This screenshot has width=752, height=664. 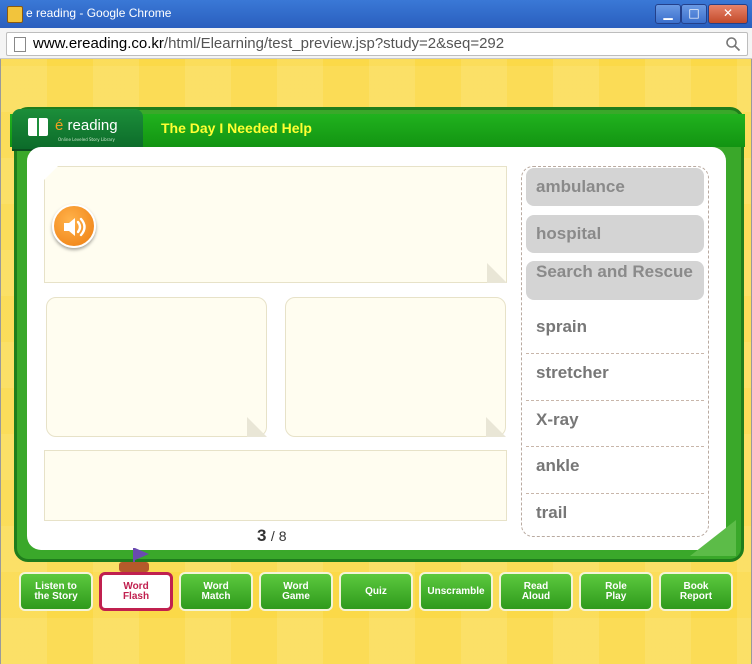 I want to click on nav-role-play: Role Play, so click(x=616, y=591).